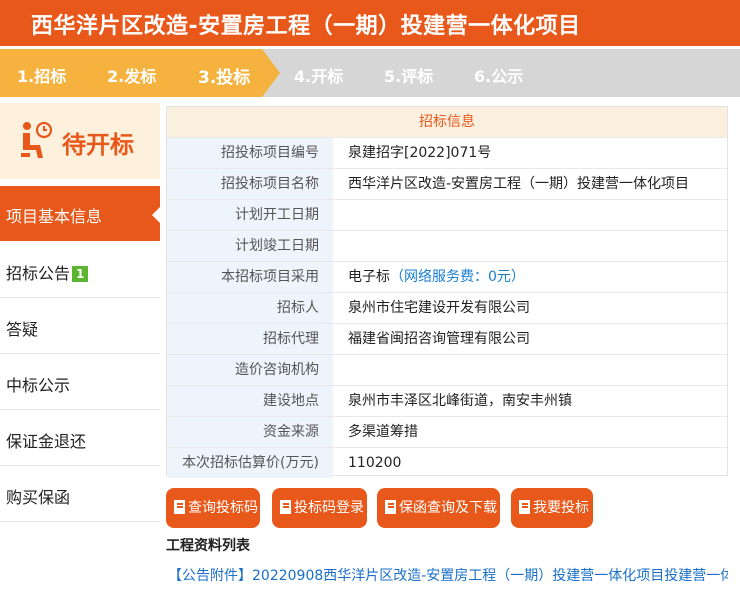 The image size is (740, 590). I want to click on step-1: 1.招标, so click(42, 76).